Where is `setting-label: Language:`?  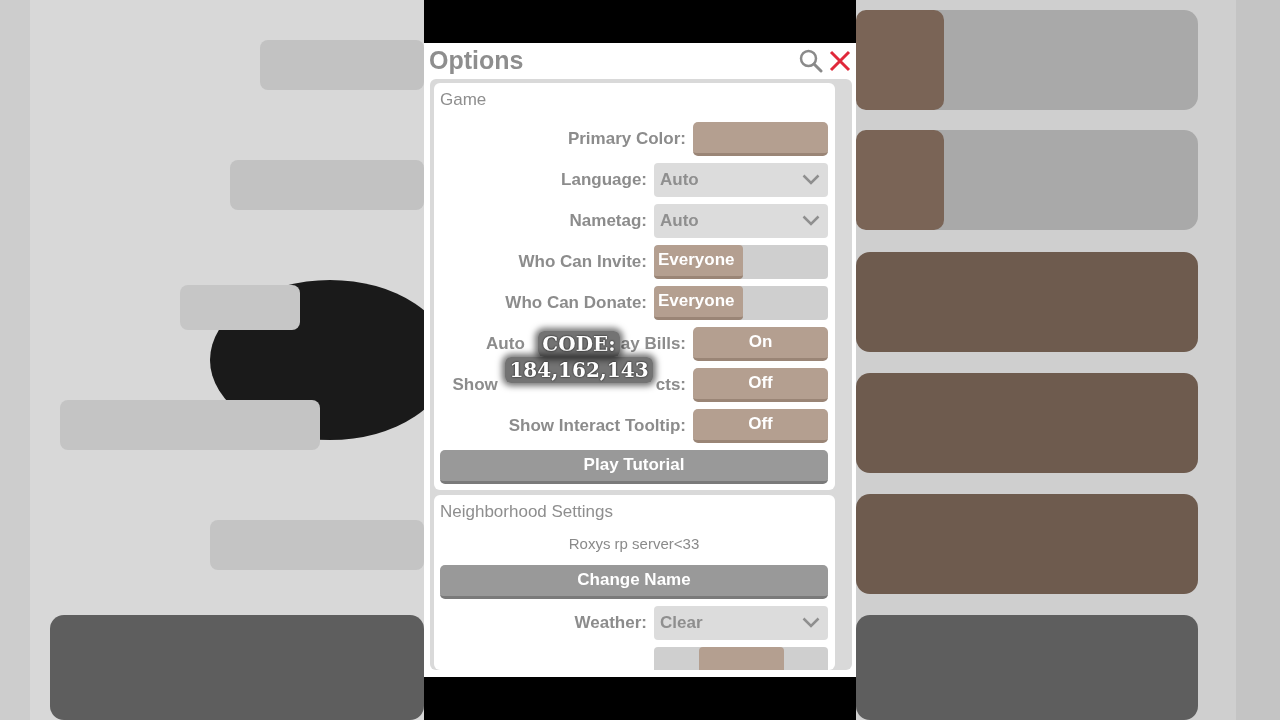
setting-label: Language: is located at coordinates (604, 179).